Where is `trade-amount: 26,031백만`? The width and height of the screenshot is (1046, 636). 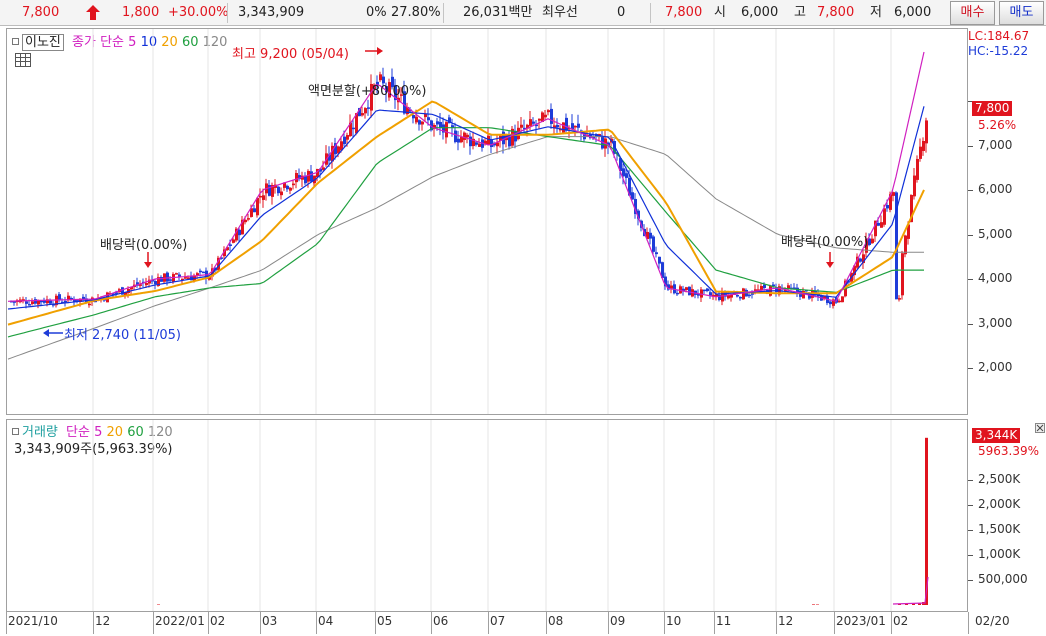 trade-amount: 26,031백만 is located at coordinates (498, 12).